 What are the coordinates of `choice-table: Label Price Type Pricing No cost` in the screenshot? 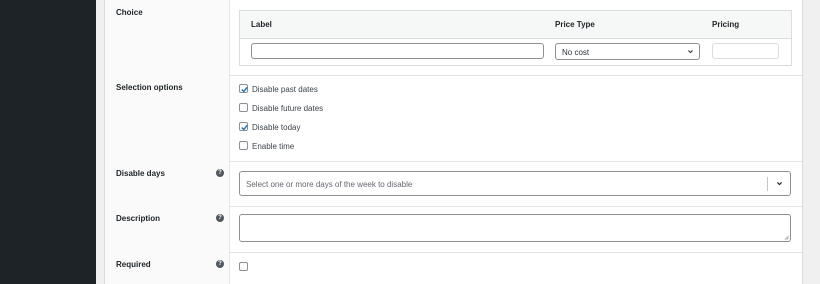 It's located at (515, 38).